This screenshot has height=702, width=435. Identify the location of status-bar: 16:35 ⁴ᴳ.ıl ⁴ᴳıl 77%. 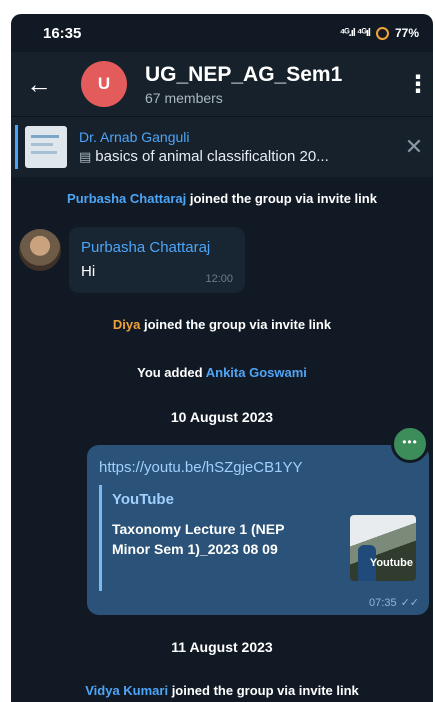
(222, 33).